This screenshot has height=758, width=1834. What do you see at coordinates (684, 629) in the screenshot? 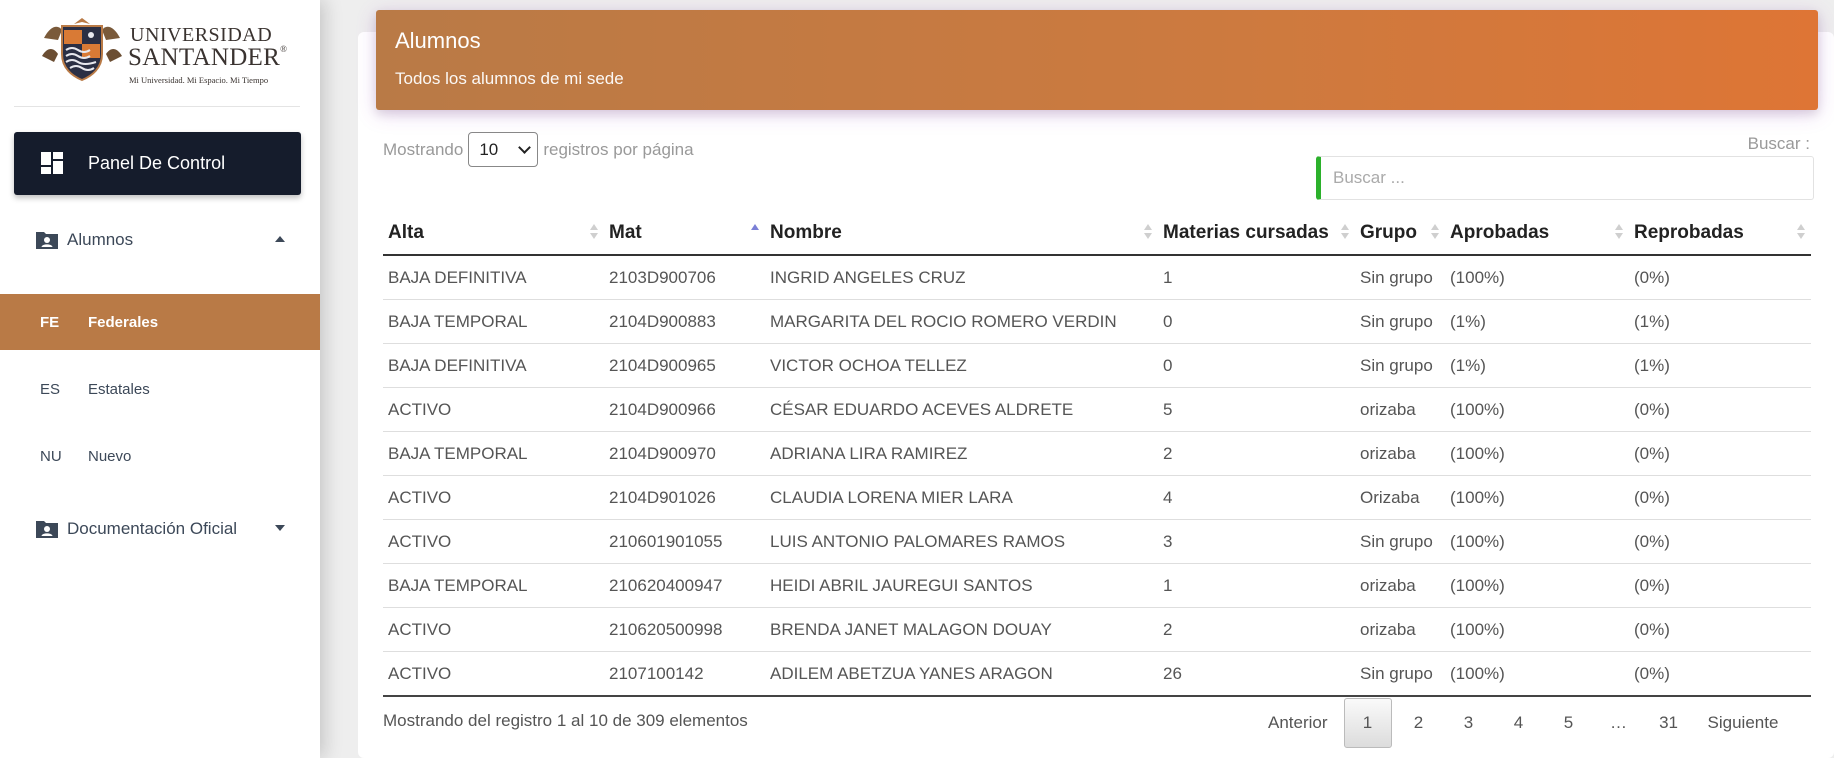
I see `matricula-cell: 210620500998` at bounding box center [684, 629].